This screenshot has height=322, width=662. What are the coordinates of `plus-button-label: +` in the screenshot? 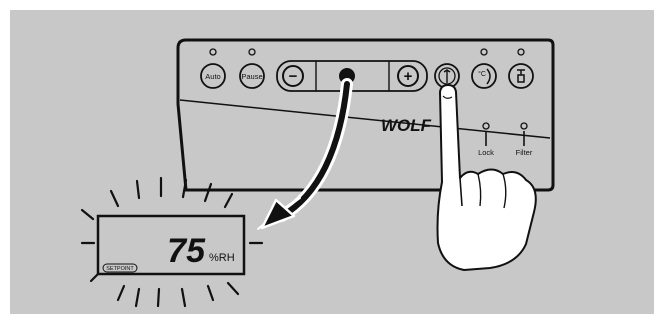 It's located at (408, 76).